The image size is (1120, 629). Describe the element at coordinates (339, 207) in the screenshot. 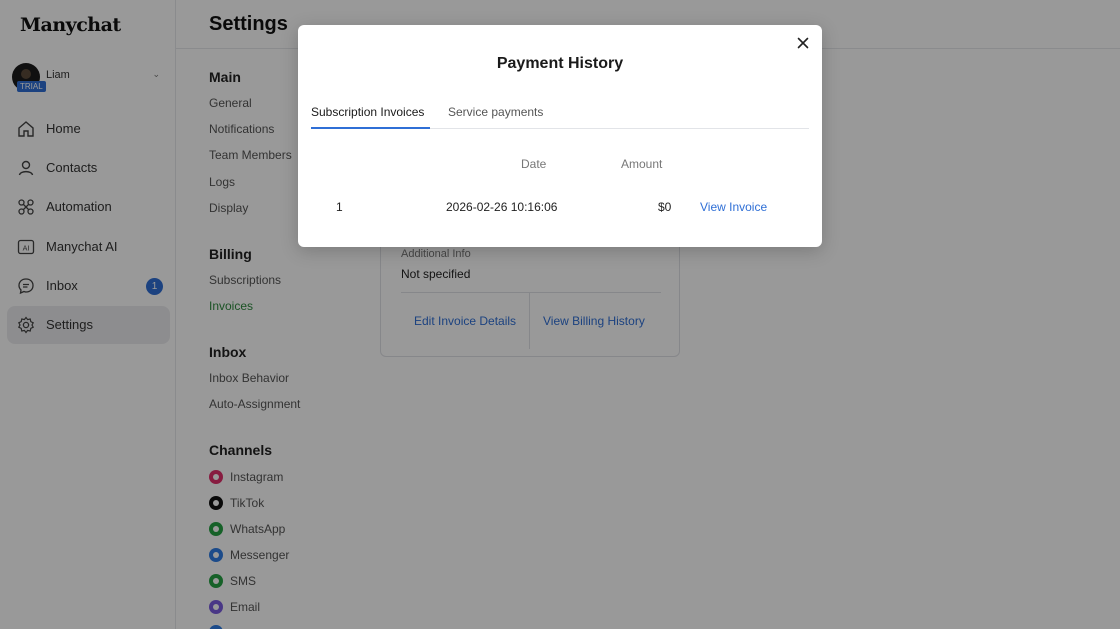

I see `row-index: 1` at that location.